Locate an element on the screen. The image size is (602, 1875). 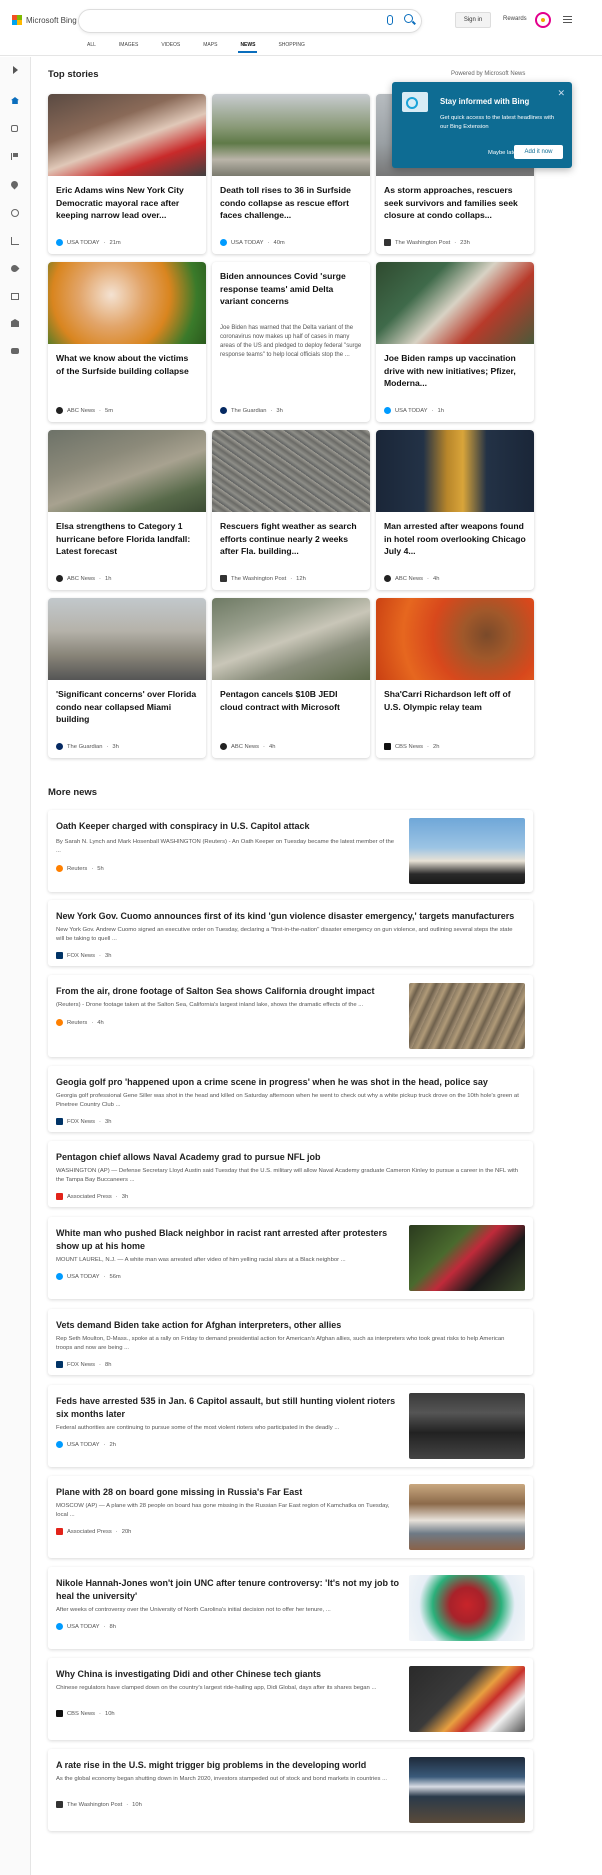
top-stories-title: Top stories is located at coordinates (73, 74).